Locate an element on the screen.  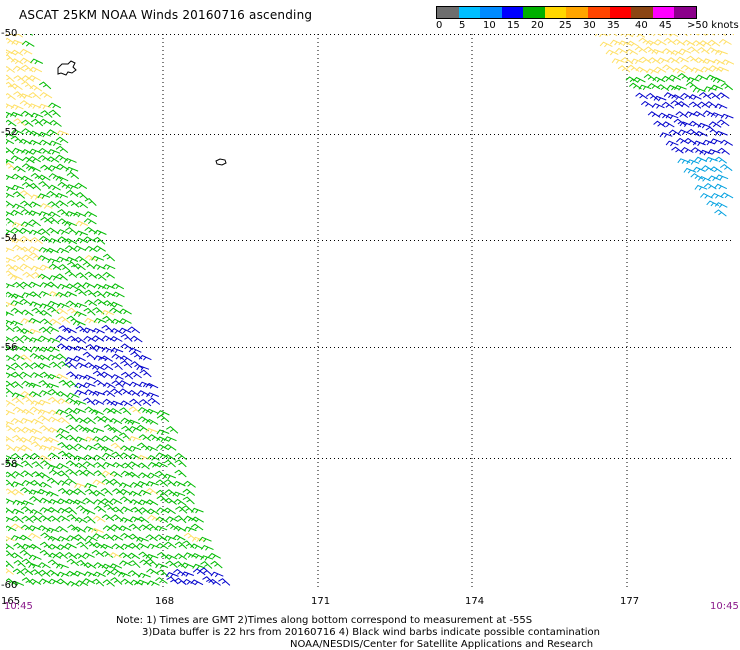
legend-label-2: 10 is located at coordinates (489, 25).